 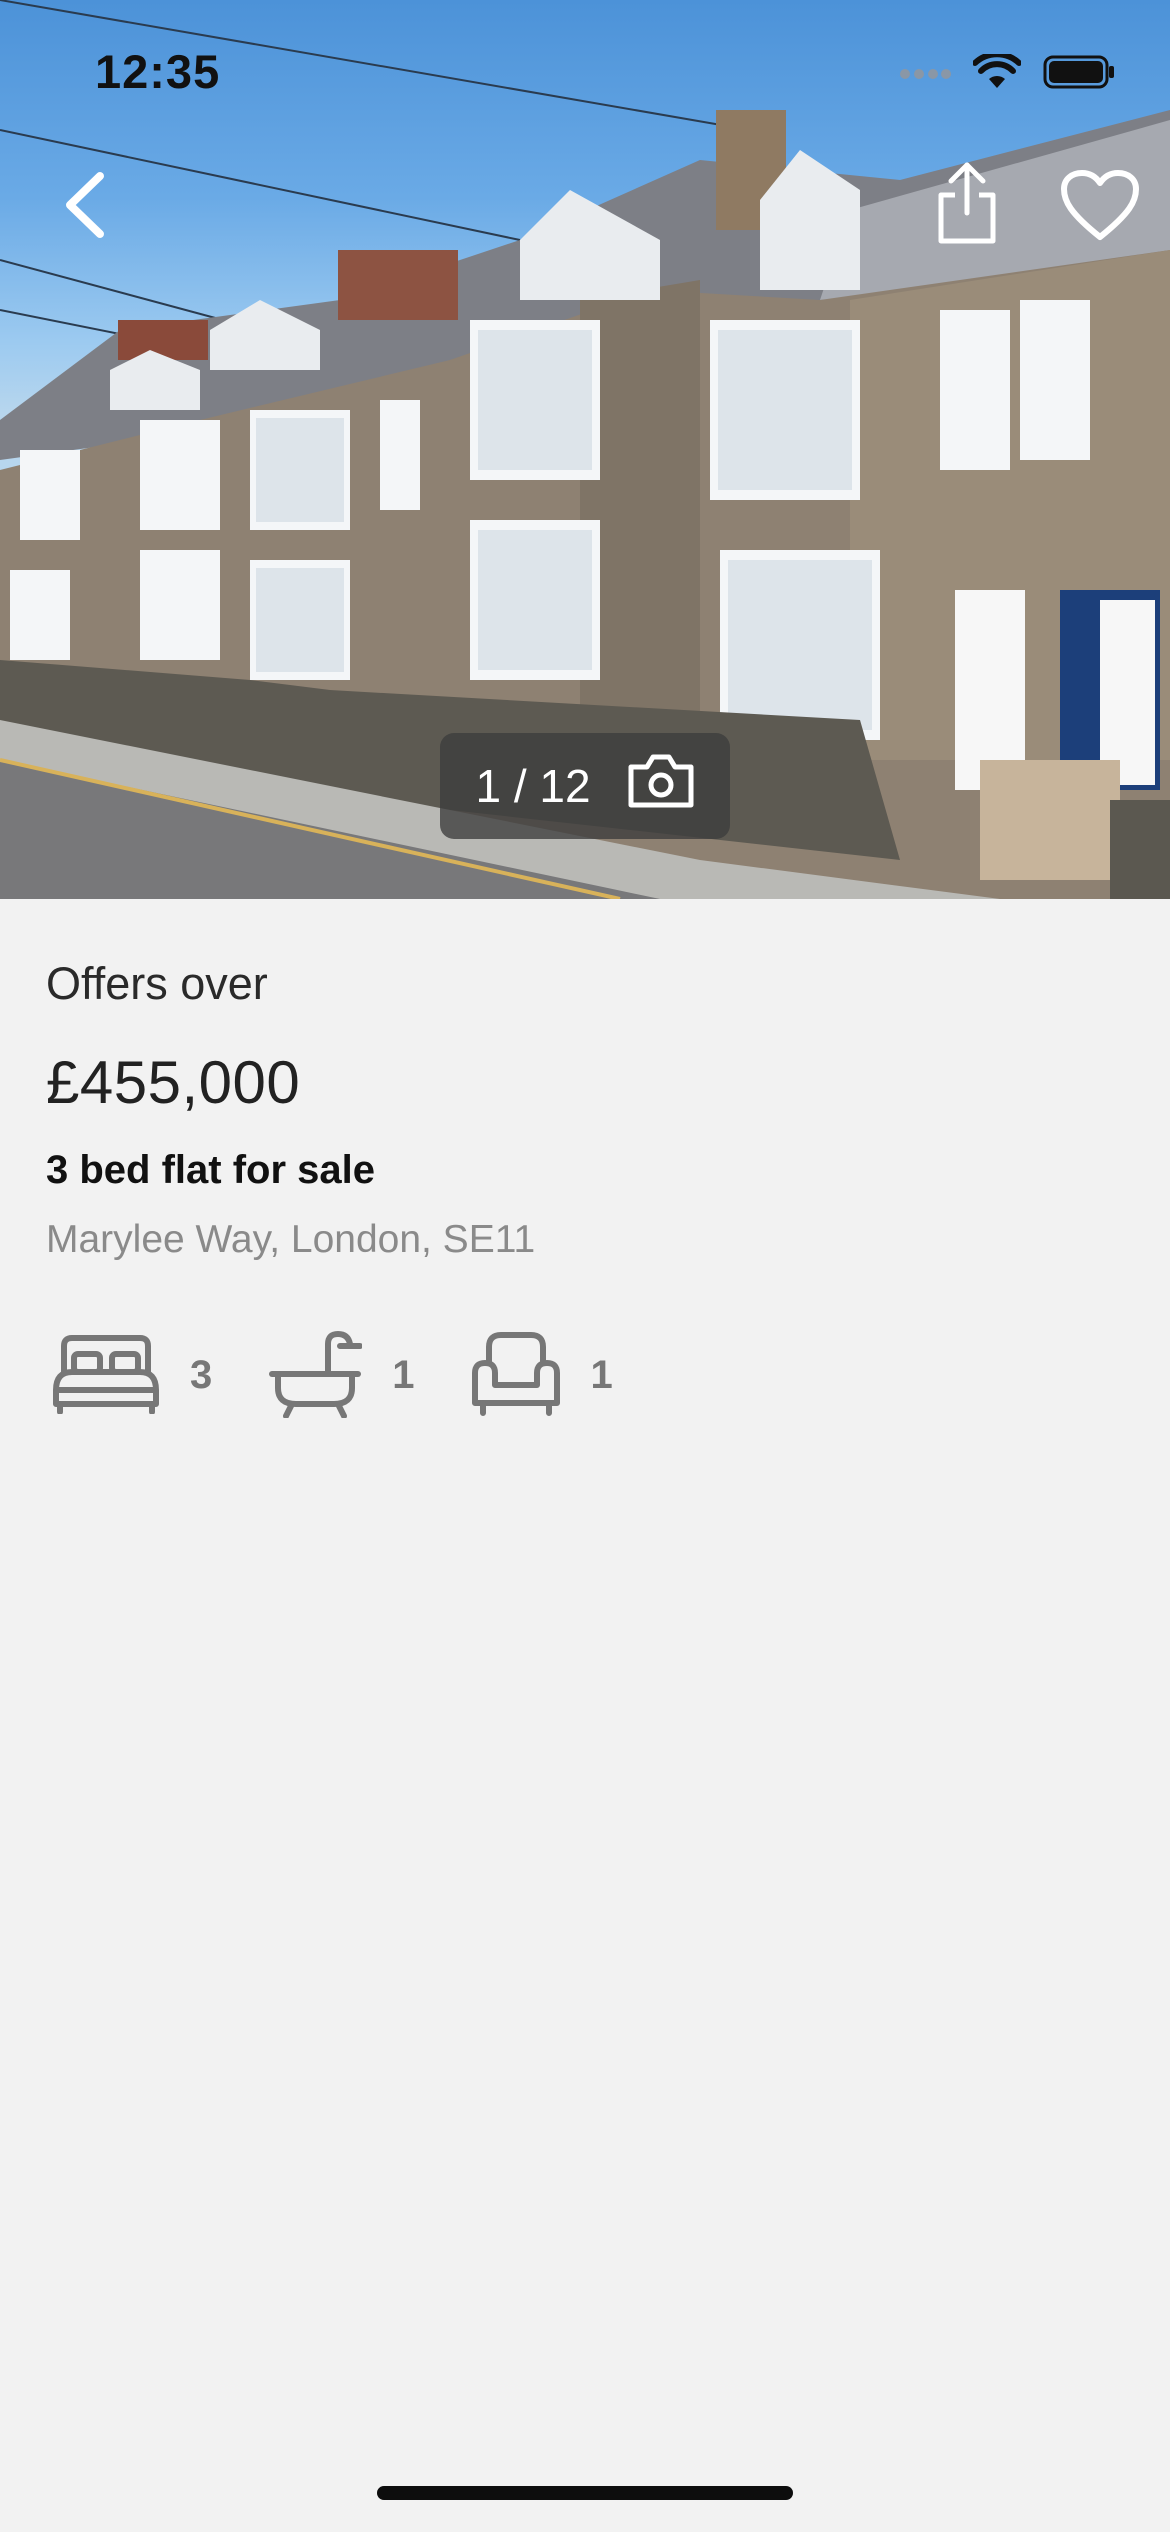 What do you see at coordinates (157, 983) in the screenshot?
I see `price-qualifier: Offers over` at bounding box center [157, 983].